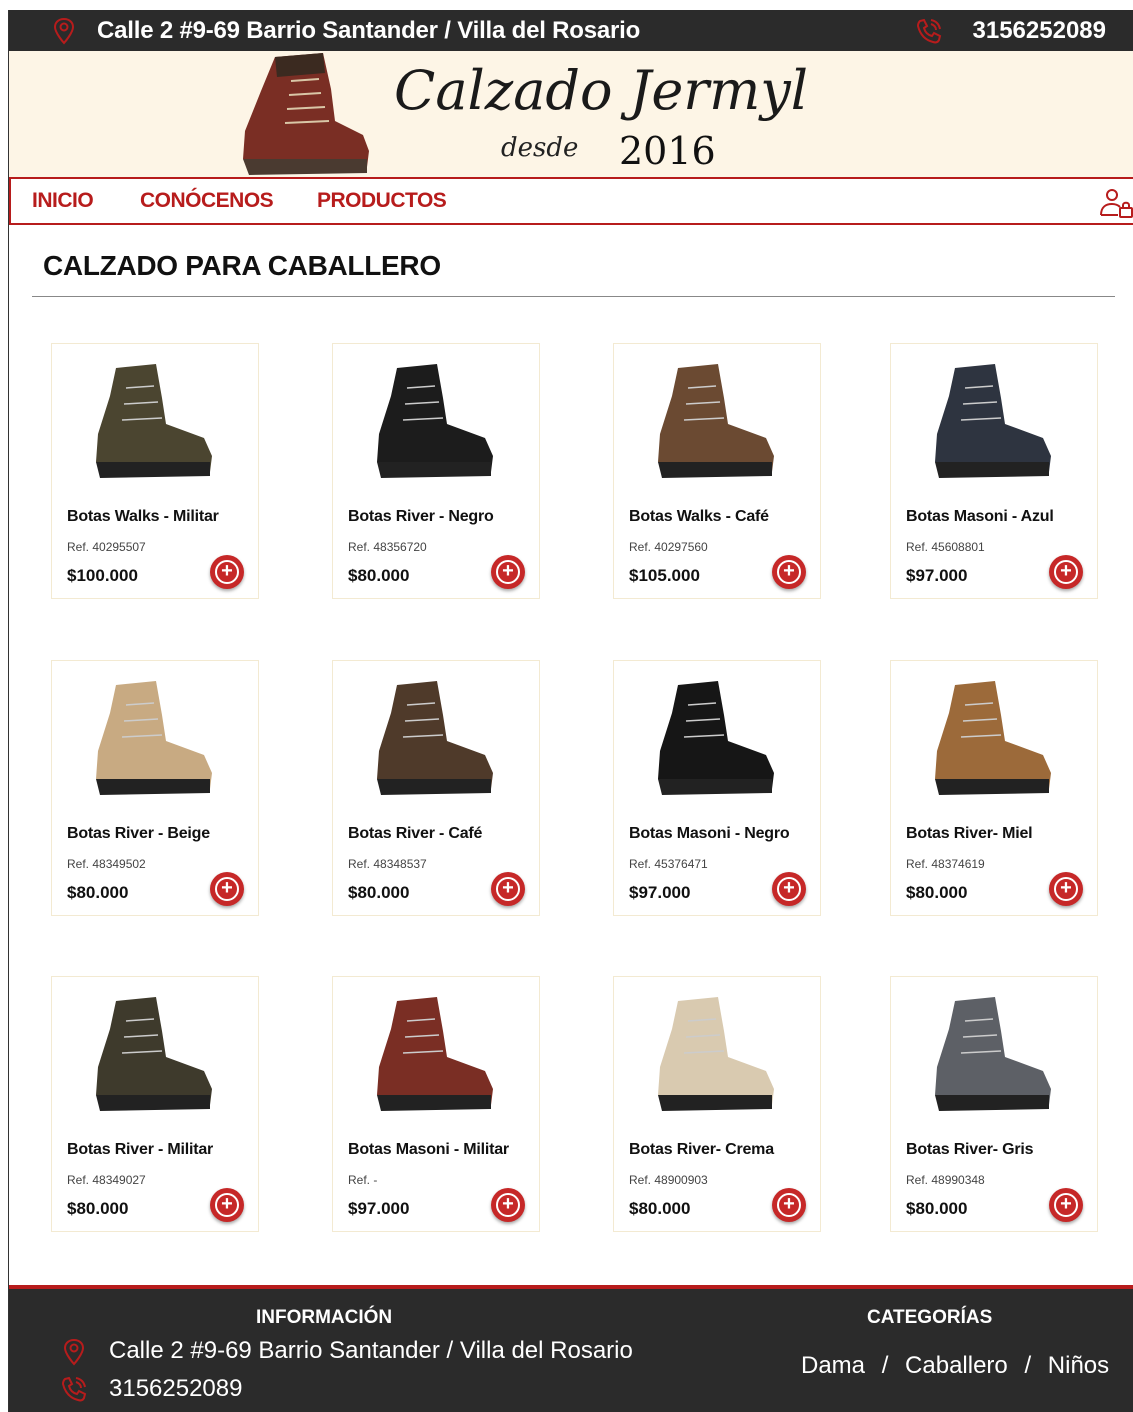 The height and width of the screenshot is (1412, 1133). I want to click on product-name: Botas River - Beige, so click(138, 834).